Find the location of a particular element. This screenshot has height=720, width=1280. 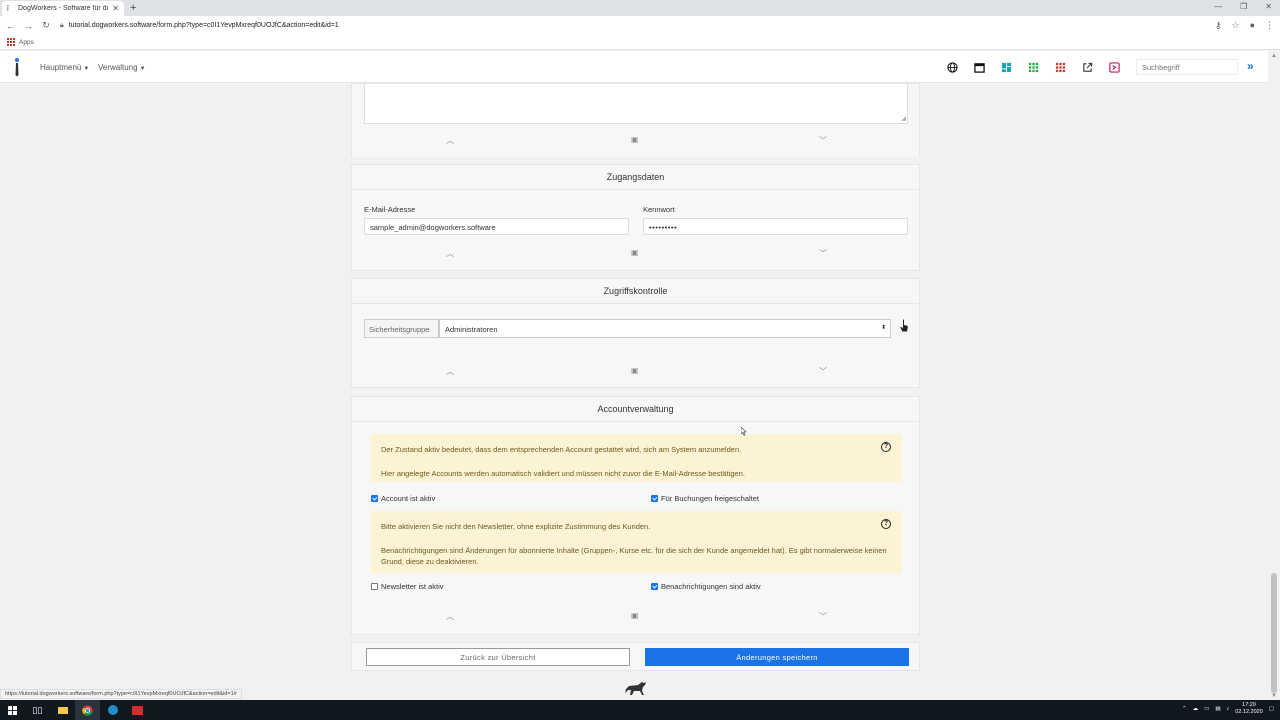

edge-icon is located at coordinates (112, 710).